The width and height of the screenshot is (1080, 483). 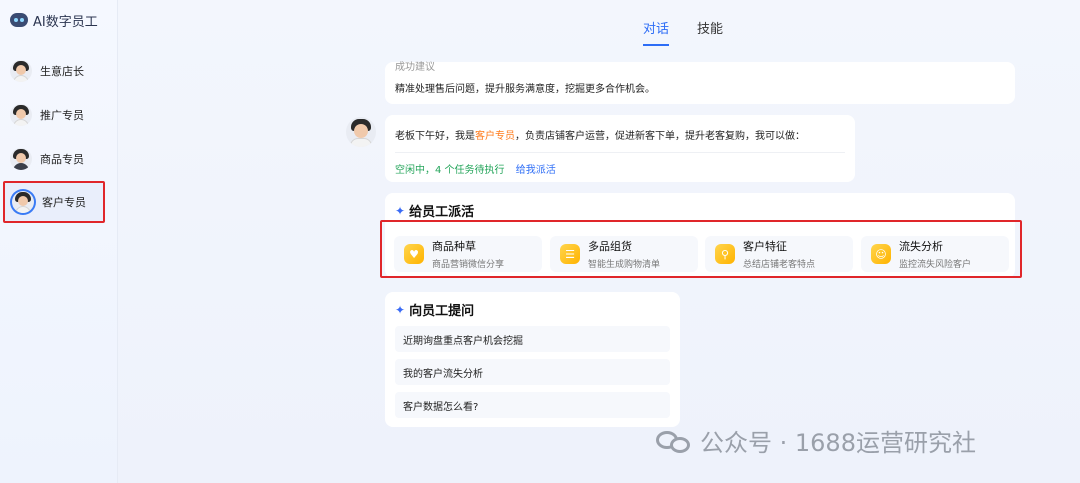 I want to click on clipped-text: 成功建议, so click(x=415, y=67).